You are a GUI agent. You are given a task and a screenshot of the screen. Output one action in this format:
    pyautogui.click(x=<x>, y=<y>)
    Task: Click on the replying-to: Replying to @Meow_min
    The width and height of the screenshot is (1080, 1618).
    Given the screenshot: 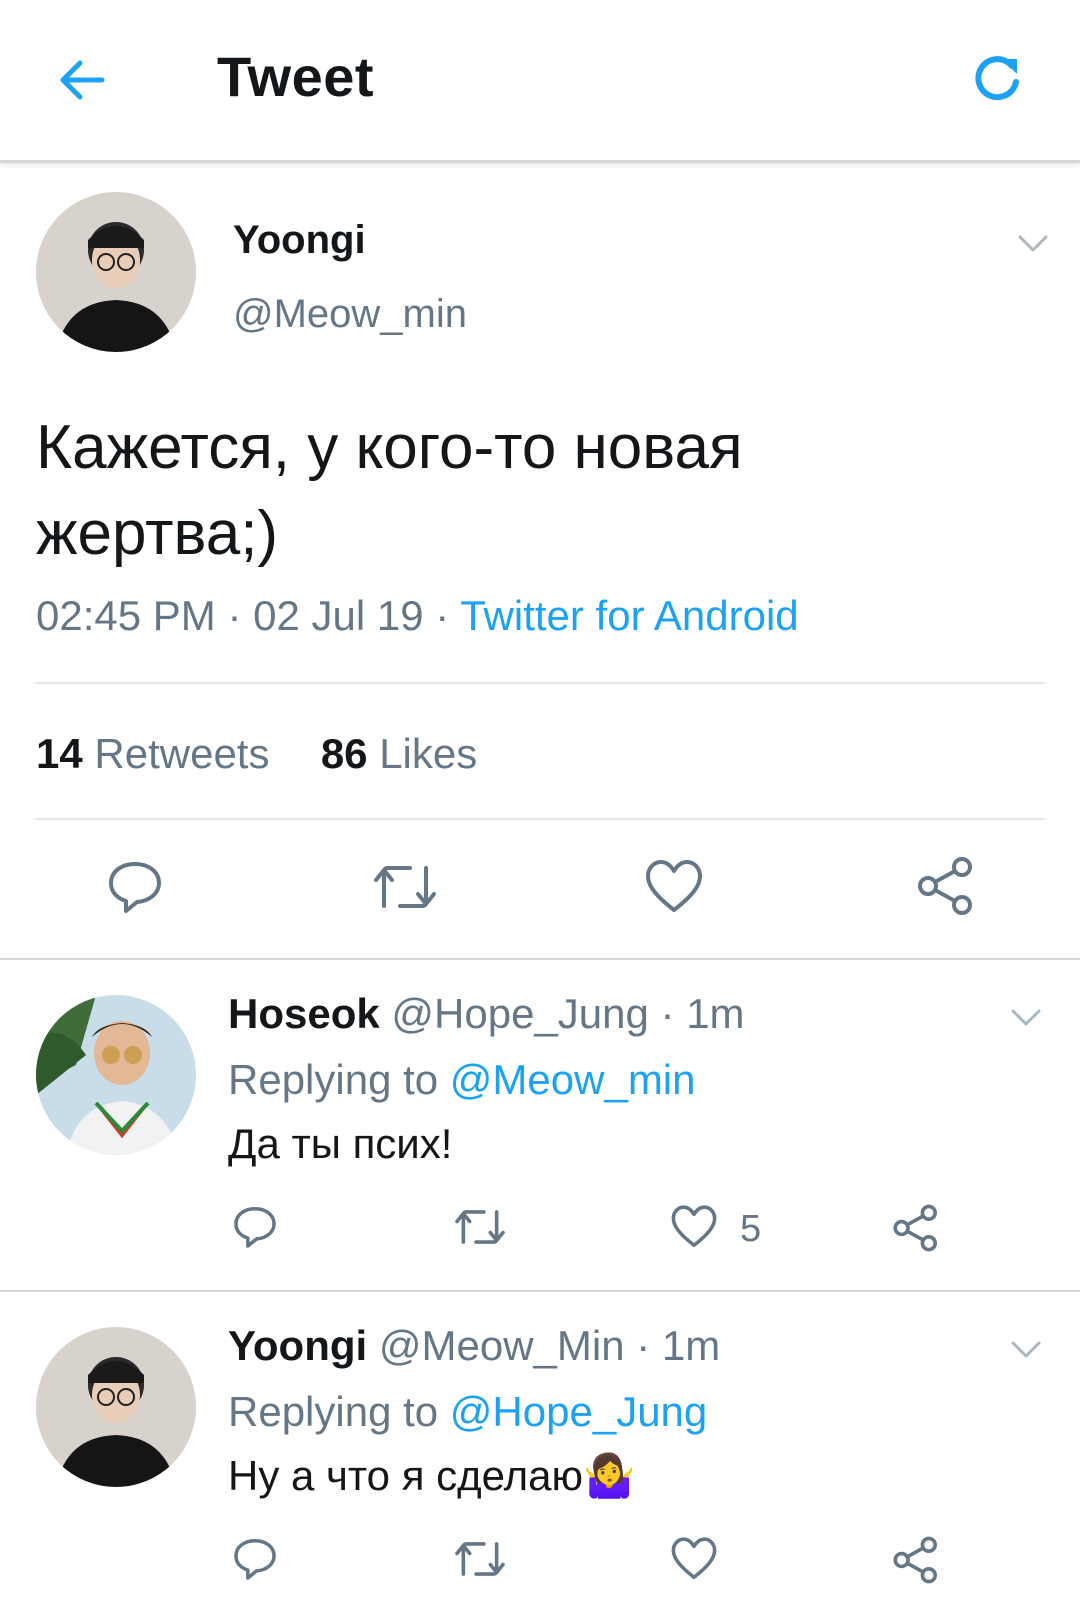 What is the action you would take?
    pyautogui.click(x=462, y=1080)
    